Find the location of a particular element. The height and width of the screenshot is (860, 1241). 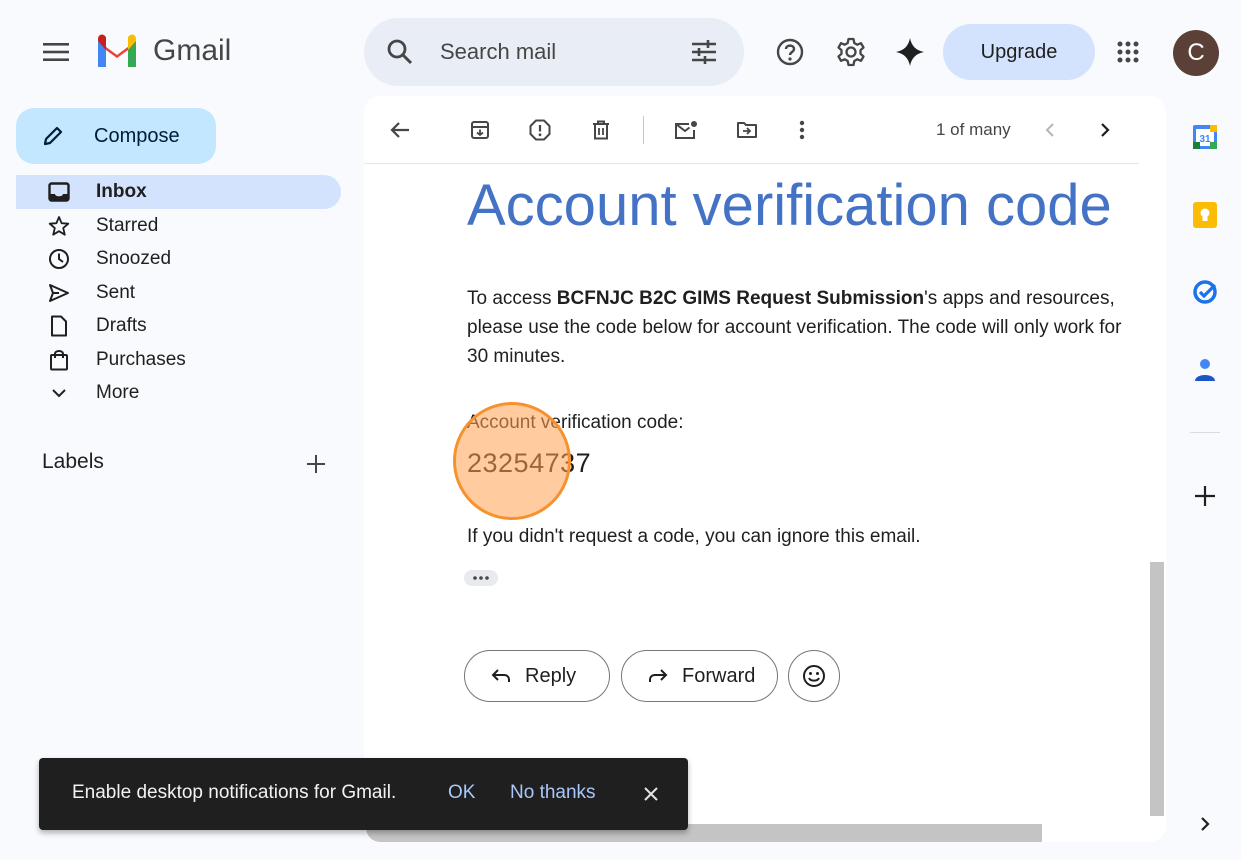

reply-label: Reply is located at coordinates (551, 675).